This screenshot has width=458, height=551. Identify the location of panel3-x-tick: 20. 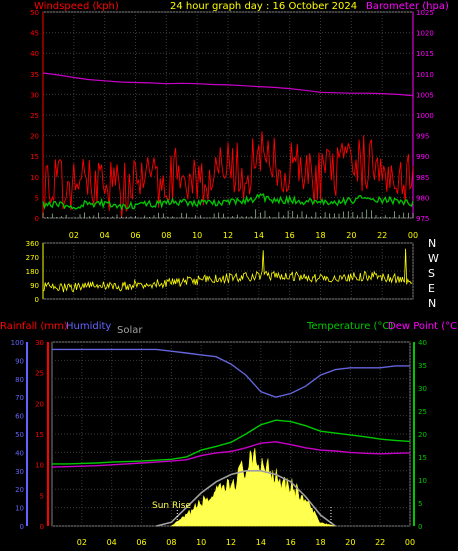
(350, 542).